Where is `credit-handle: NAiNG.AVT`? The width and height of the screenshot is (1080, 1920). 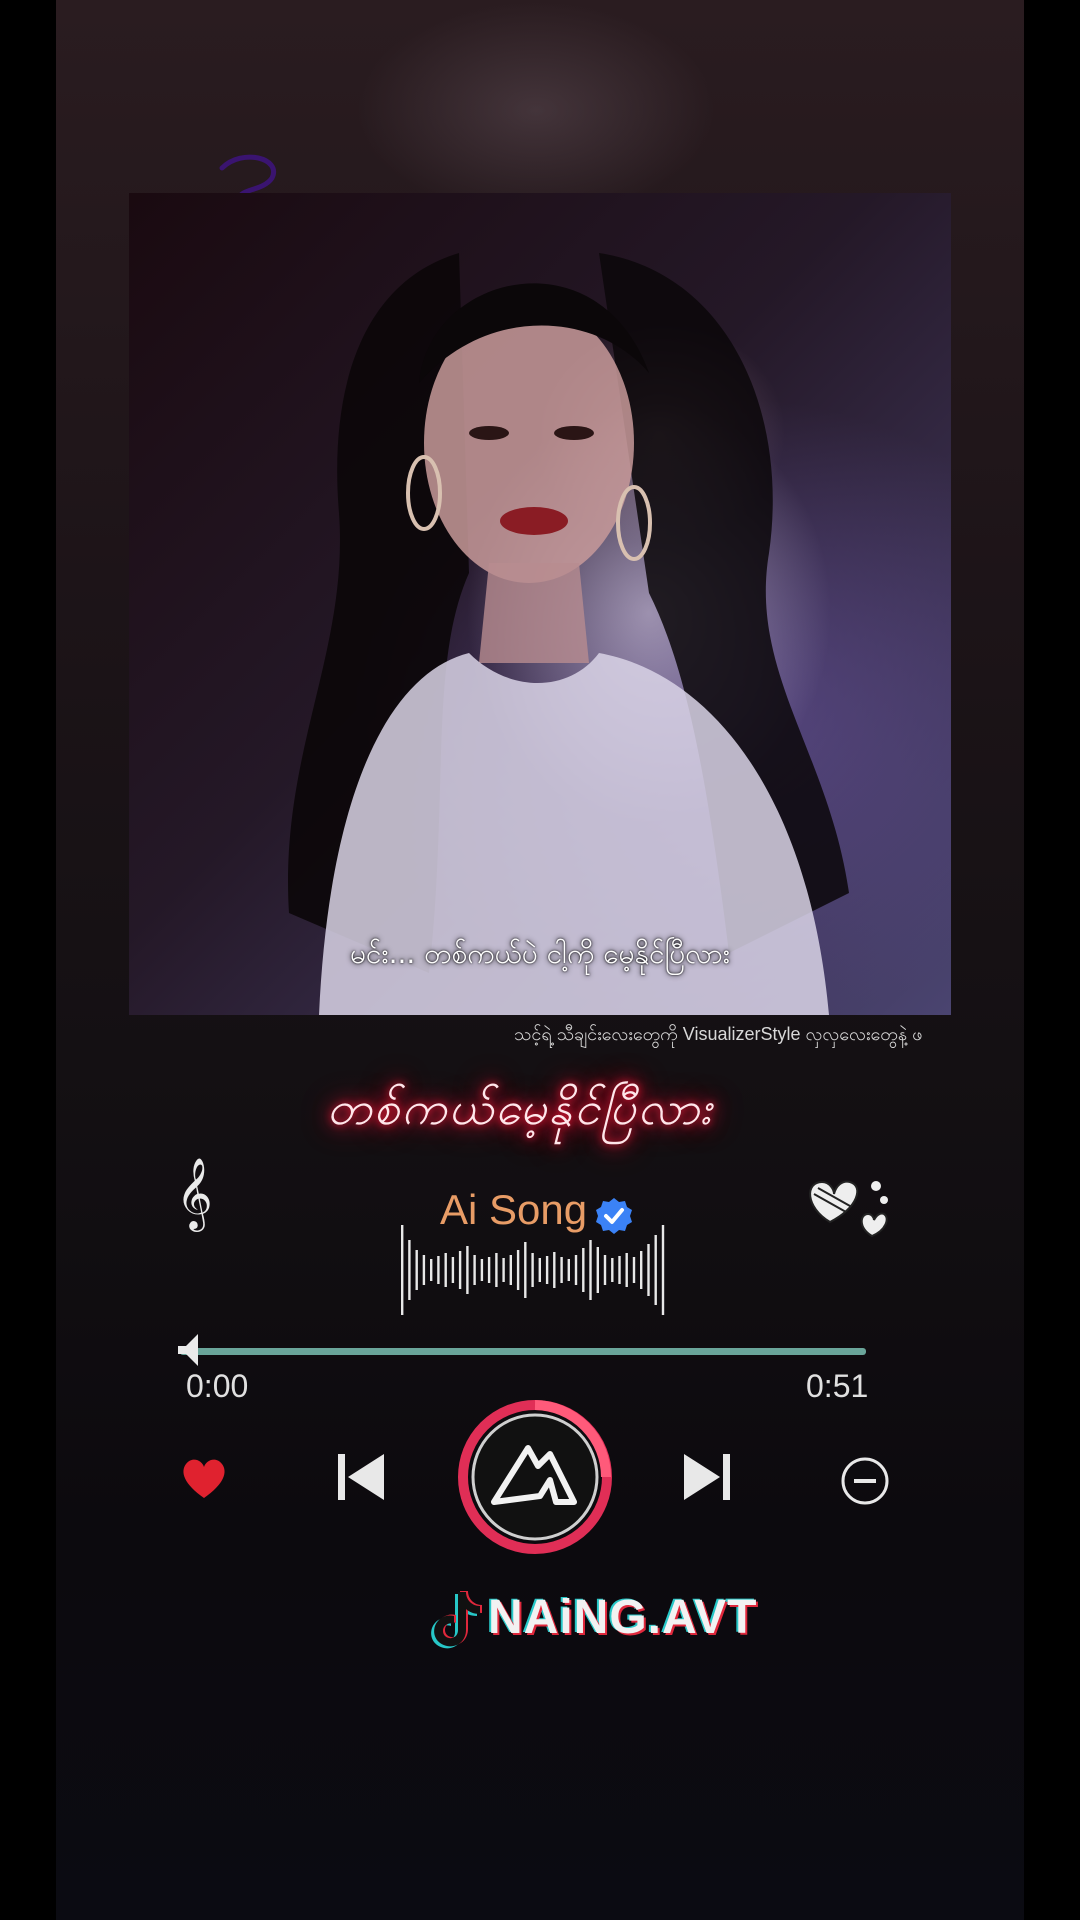 credit-handle: NAiNG.AVT is located at coordinates (623, 1617).